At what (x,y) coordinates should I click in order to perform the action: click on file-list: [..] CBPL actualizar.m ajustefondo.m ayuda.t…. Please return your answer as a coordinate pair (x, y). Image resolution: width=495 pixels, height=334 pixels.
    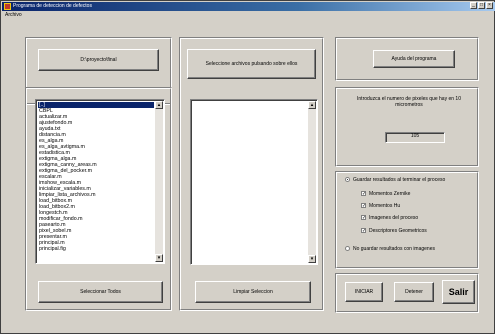
    Looking at the image, I should click on (96, 177).